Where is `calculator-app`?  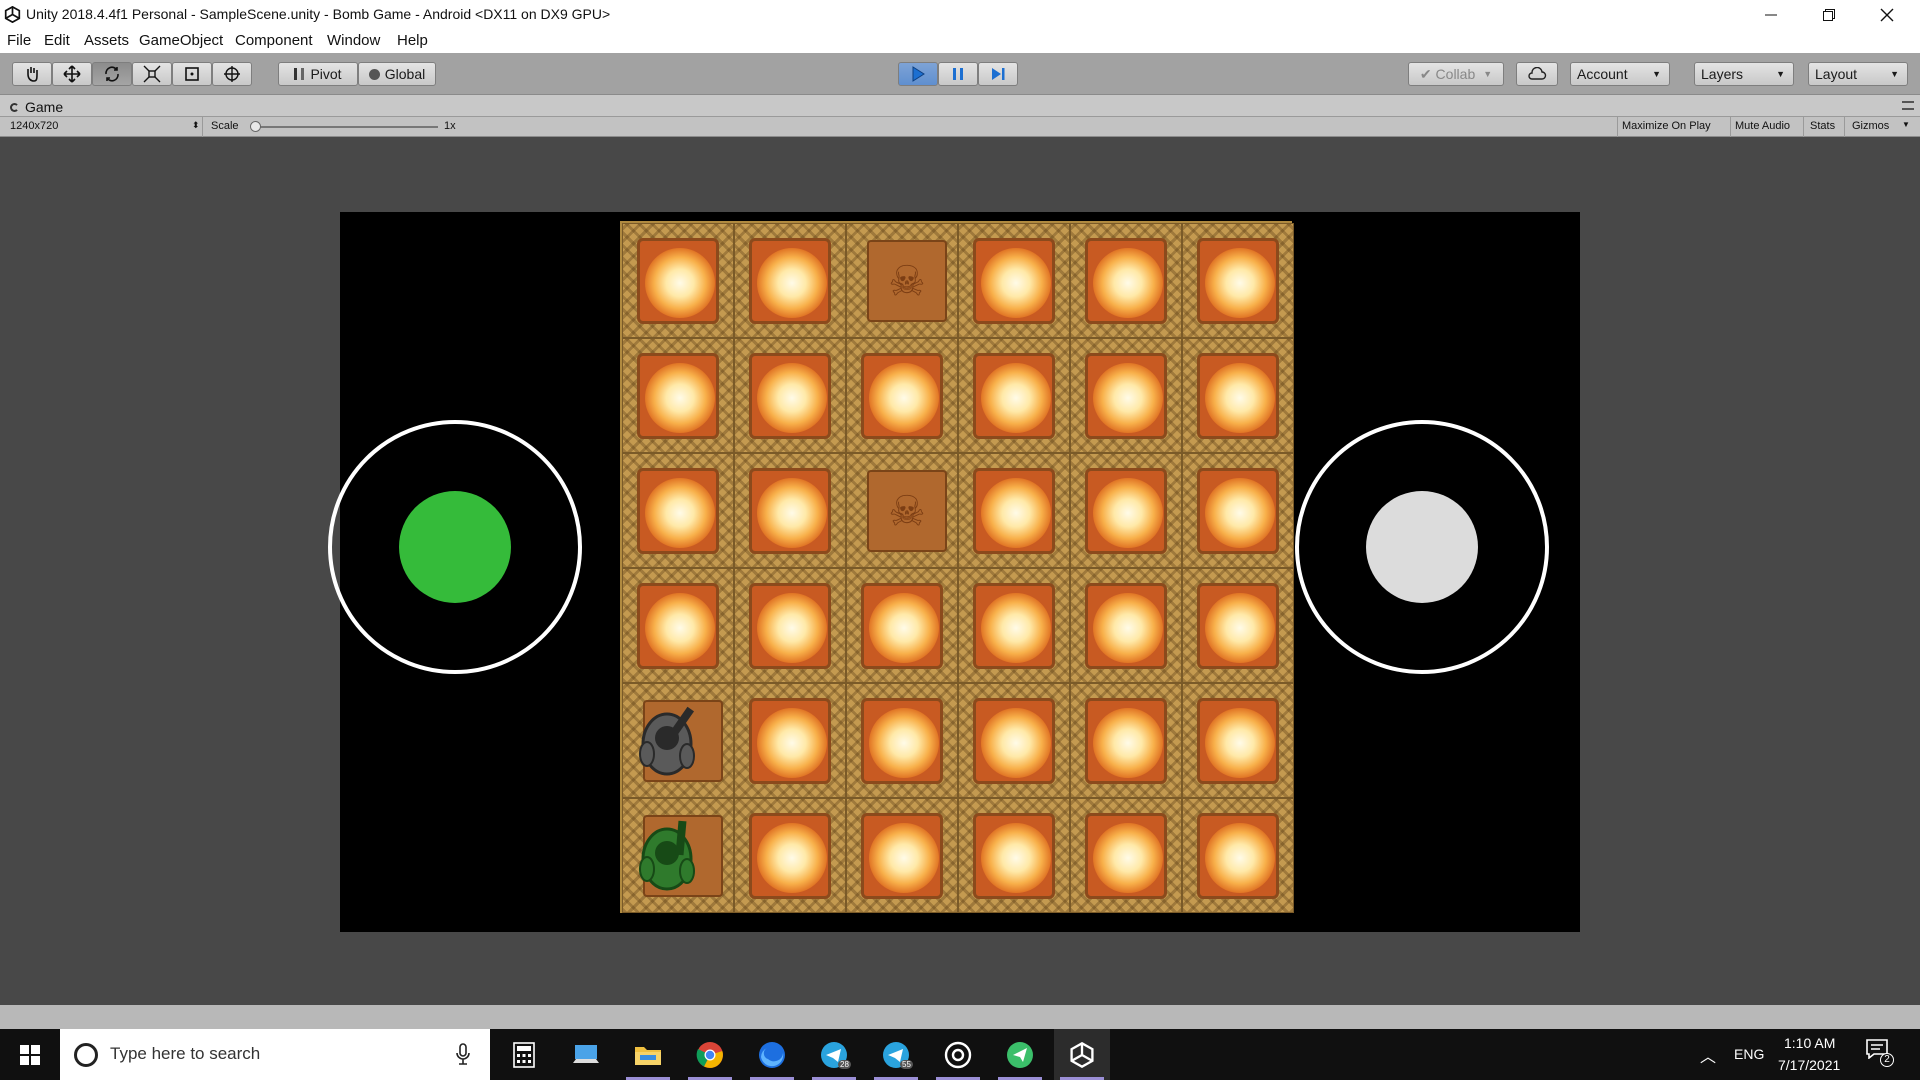
calculator-app is located at coordinates (524, 1054).